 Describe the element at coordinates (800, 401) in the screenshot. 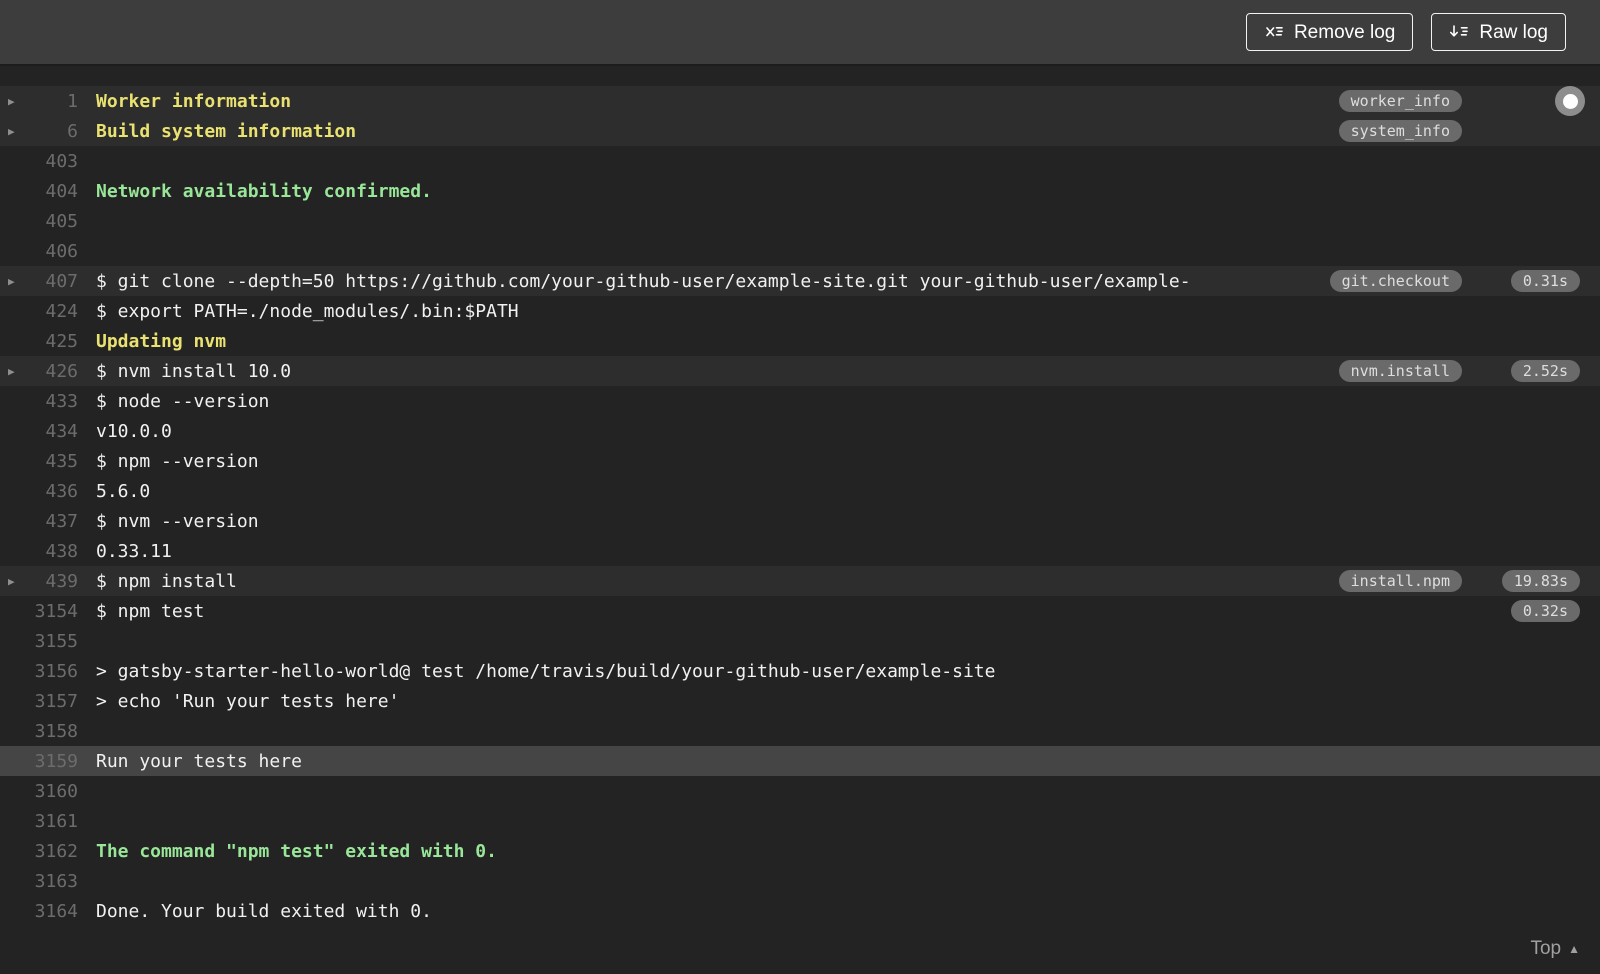

I see `log-line: 433 $ node --version` at that location.